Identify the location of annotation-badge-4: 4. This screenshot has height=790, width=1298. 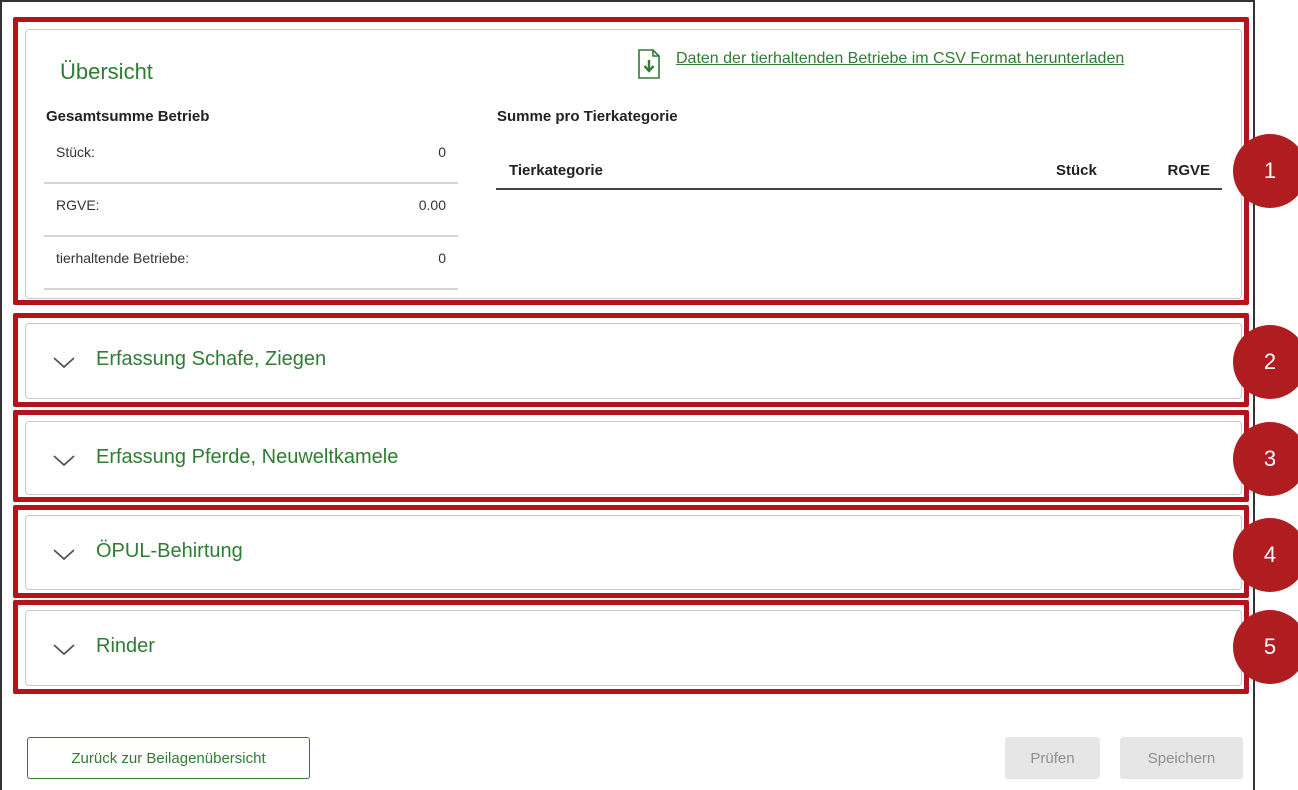
(1265, 555).